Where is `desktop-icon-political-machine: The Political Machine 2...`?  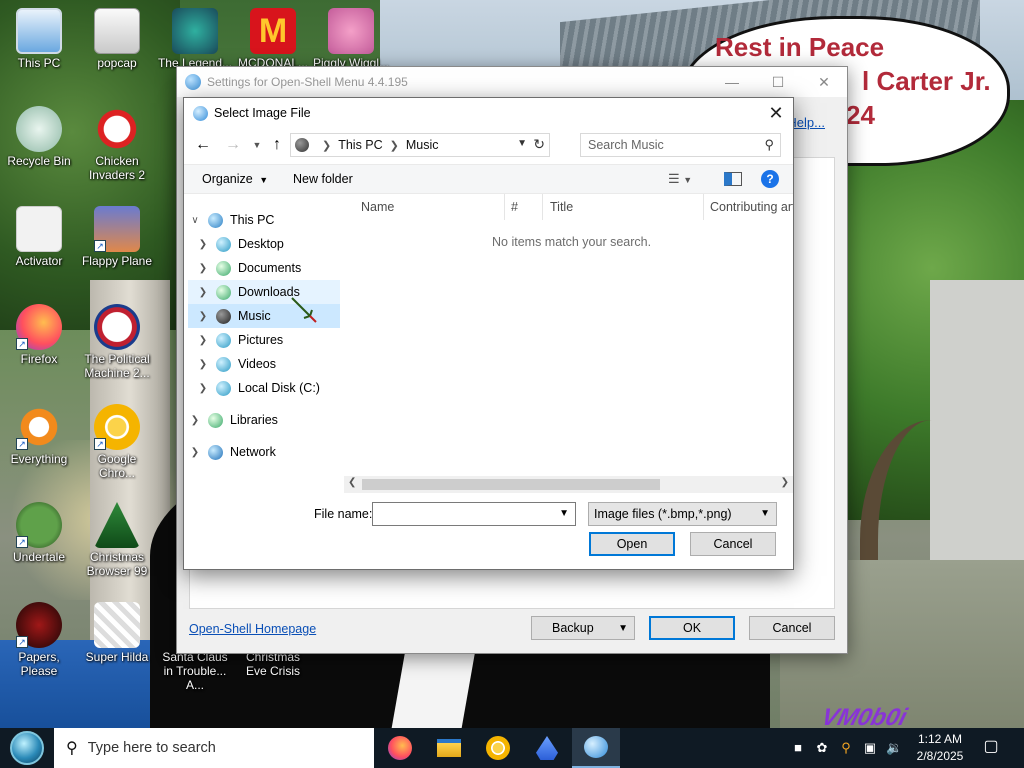
desktop-icon-political-machine: The Political Machine 2... is located at coordinates (117, 342).